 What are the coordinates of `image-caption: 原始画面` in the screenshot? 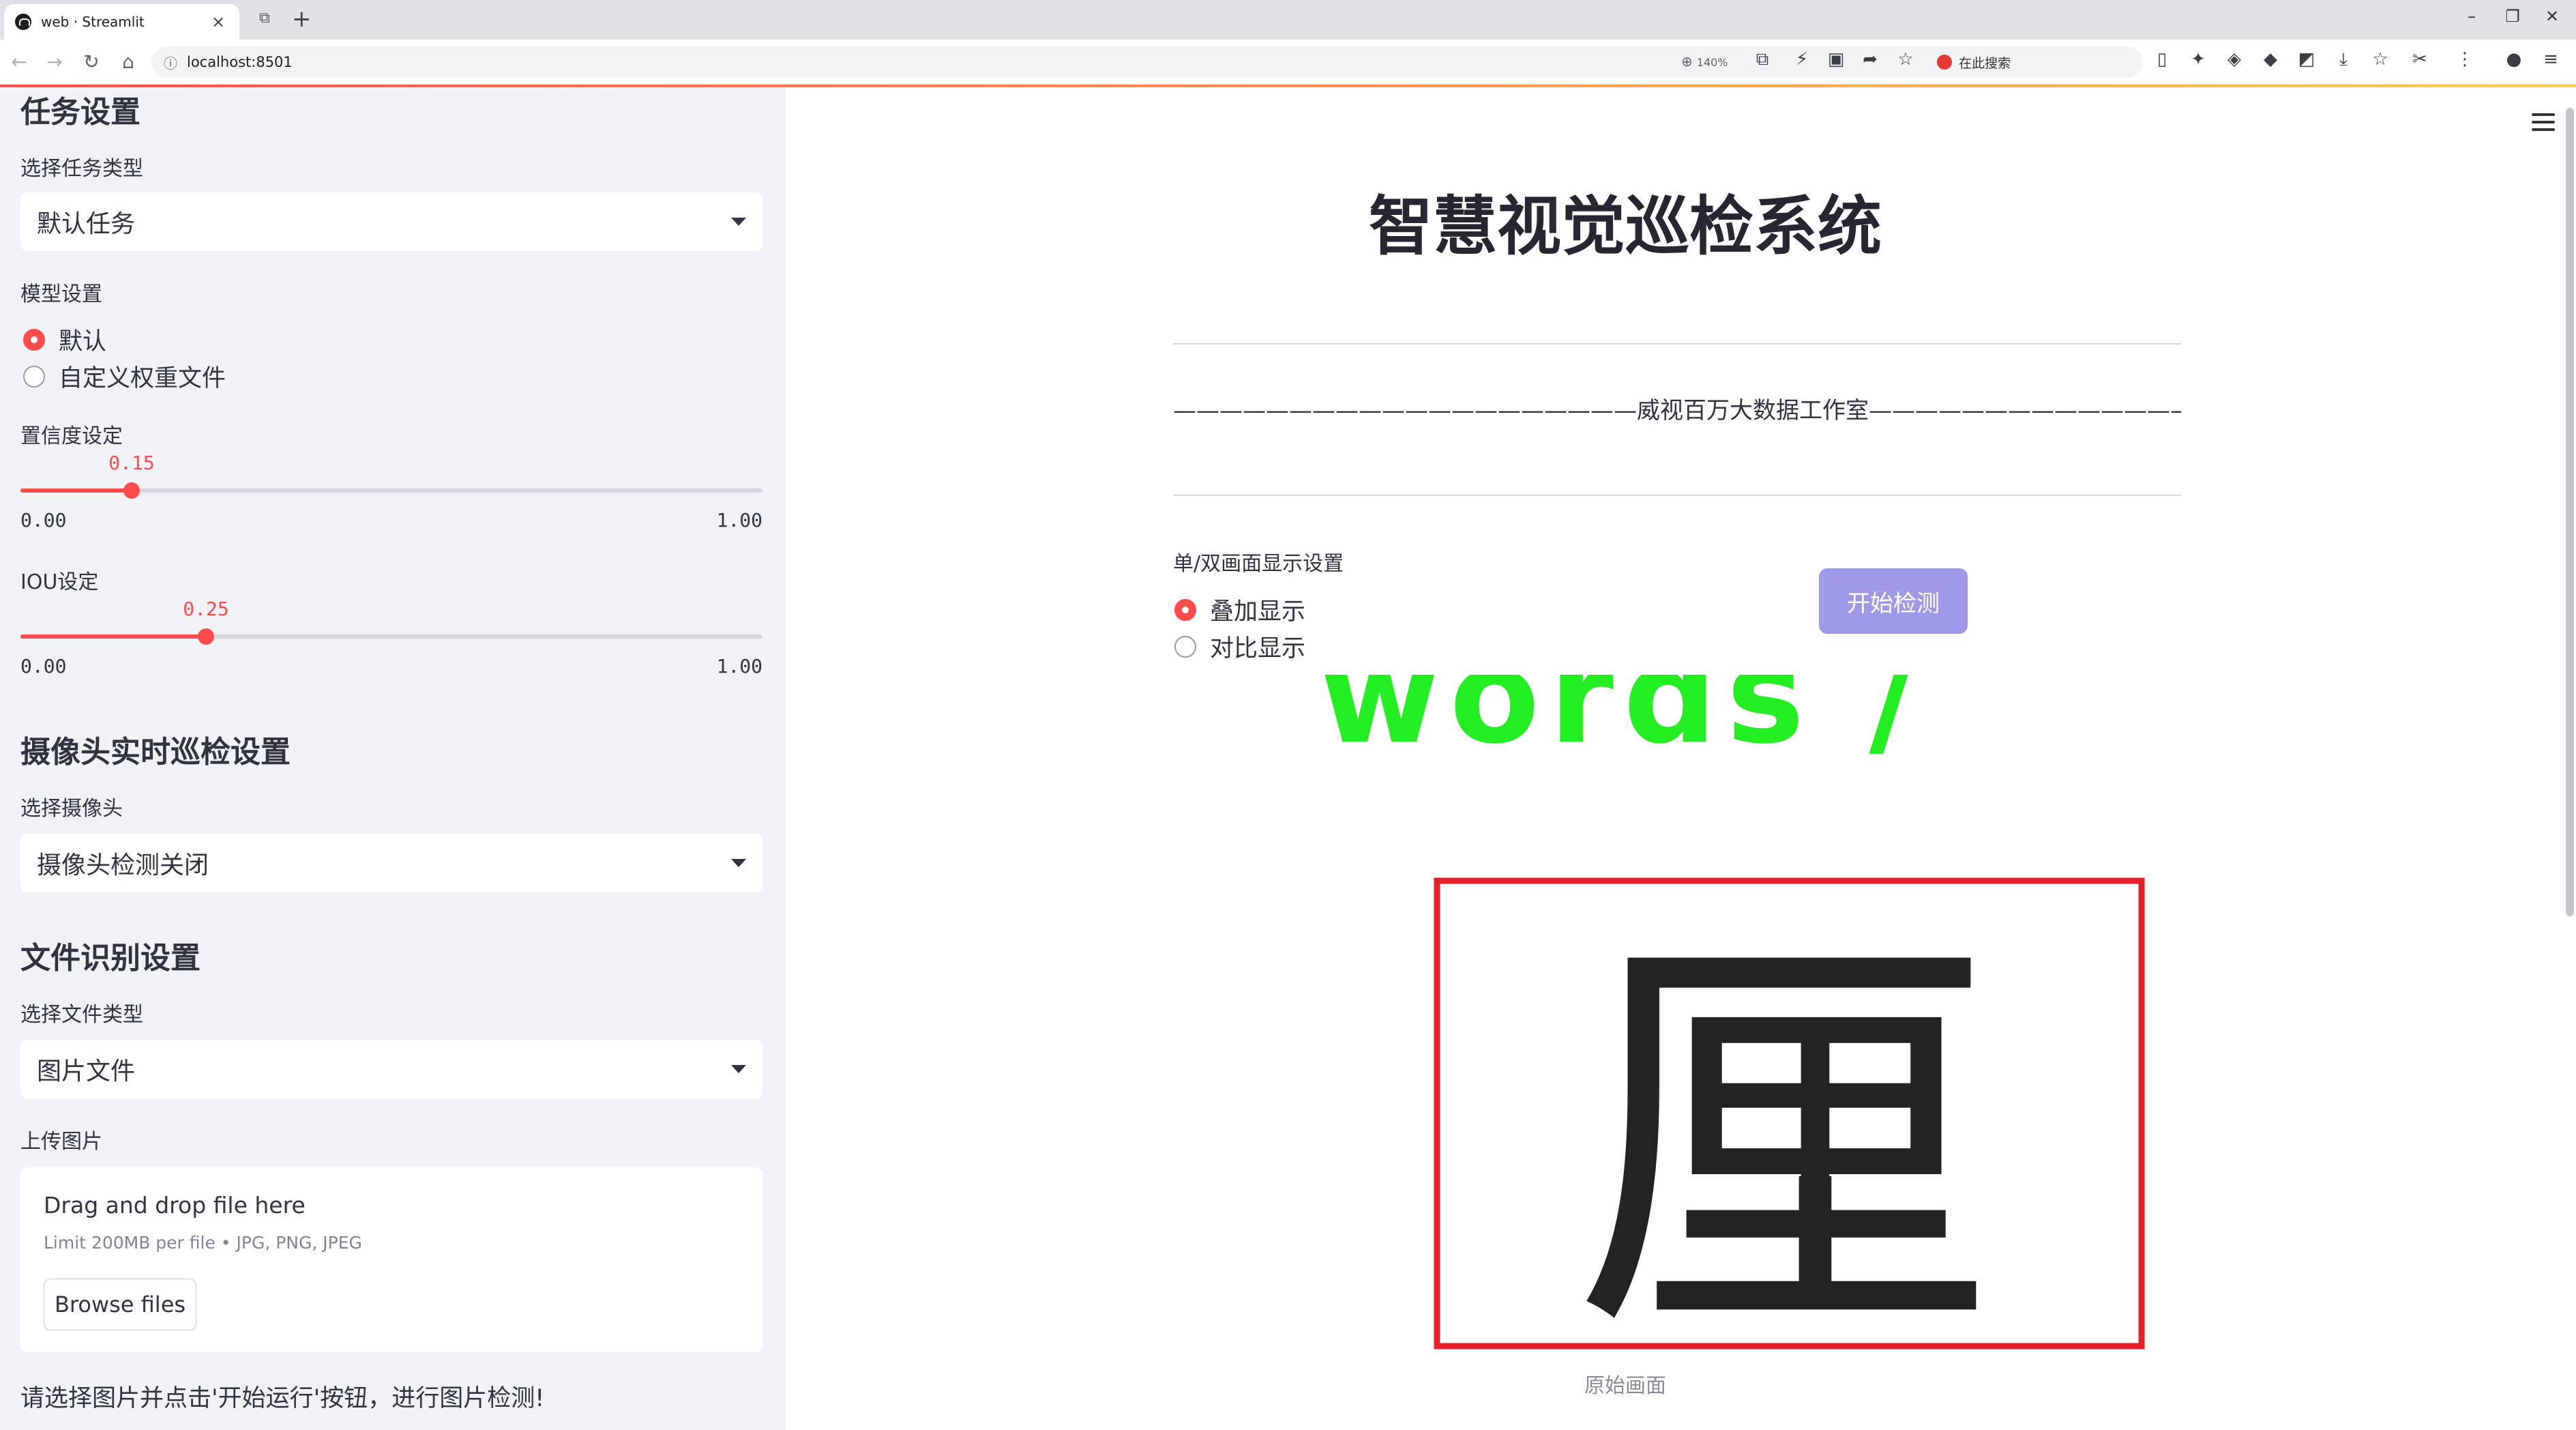 It's located at (1625, 1386).